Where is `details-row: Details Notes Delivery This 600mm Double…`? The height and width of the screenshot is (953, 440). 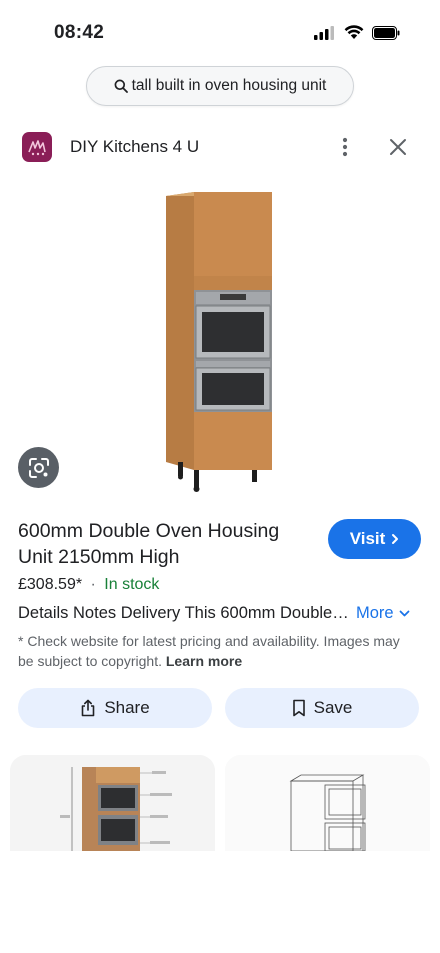
details-row: Details Notes Delivery This 600mm Double… is located at coordinates (223, 615).